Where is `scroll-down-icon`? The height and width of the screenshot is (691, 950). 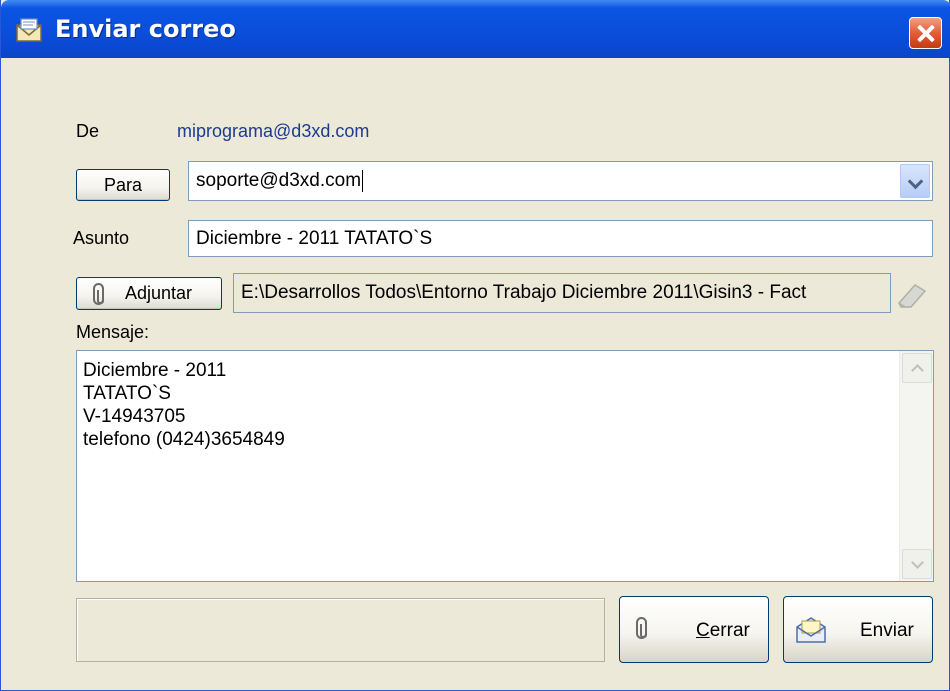 scroll-down-icon is located at coordinates (917, 564).